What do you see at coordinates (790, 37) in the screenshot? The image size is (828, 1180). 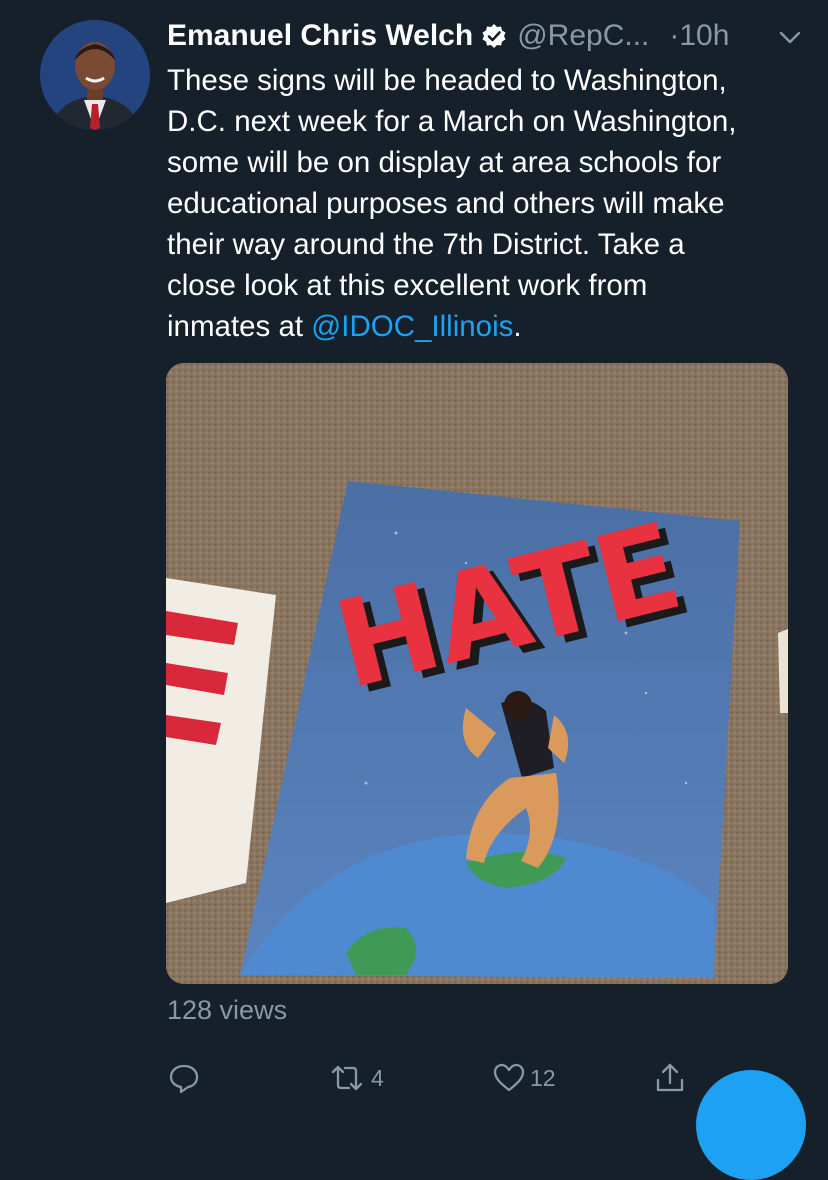 I see `chevron-down-icon` at bounding box center [790, 37].